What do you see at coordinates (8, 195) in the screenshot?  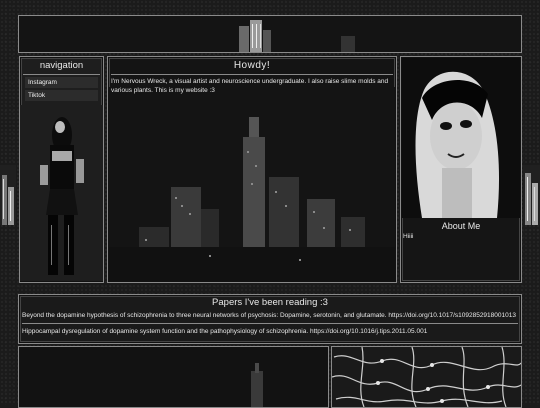 I see `left-edge-city-image` at bounding box center [8, 195].